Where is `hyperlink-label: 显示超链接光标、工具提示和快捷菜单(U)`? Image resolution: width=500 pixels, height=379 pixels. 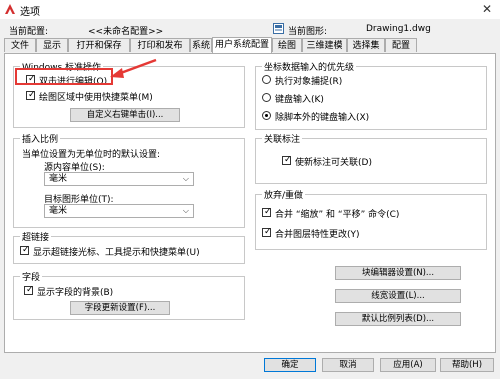
hyperlink-label: 显示超链接光标、工具提示和快捷菜单(U) is located at coordinates (116, 253).